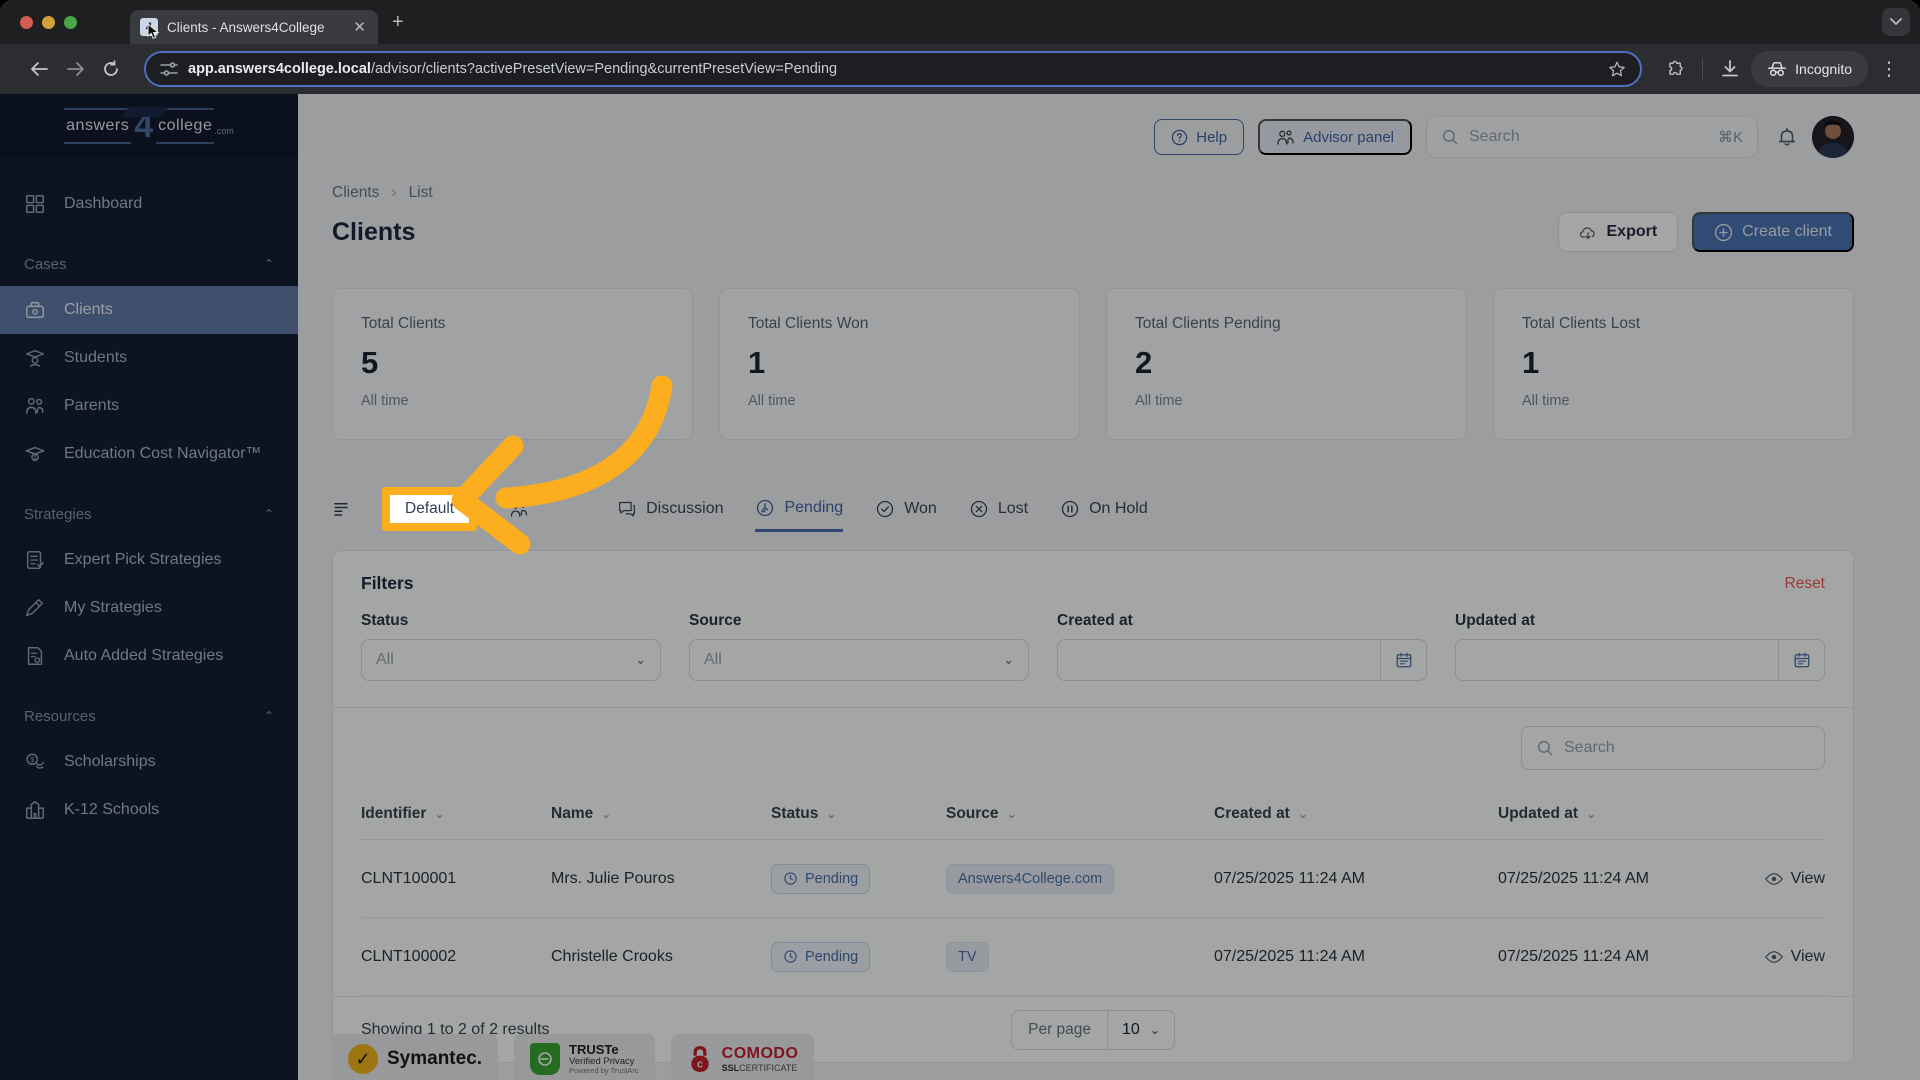 This screenshot has width=1920, height=1080. What do you see at coordinates (1208, 323) in the screenshot?
I see `stat-label: Total Clients Pending` at bounding box center [1208, 323].